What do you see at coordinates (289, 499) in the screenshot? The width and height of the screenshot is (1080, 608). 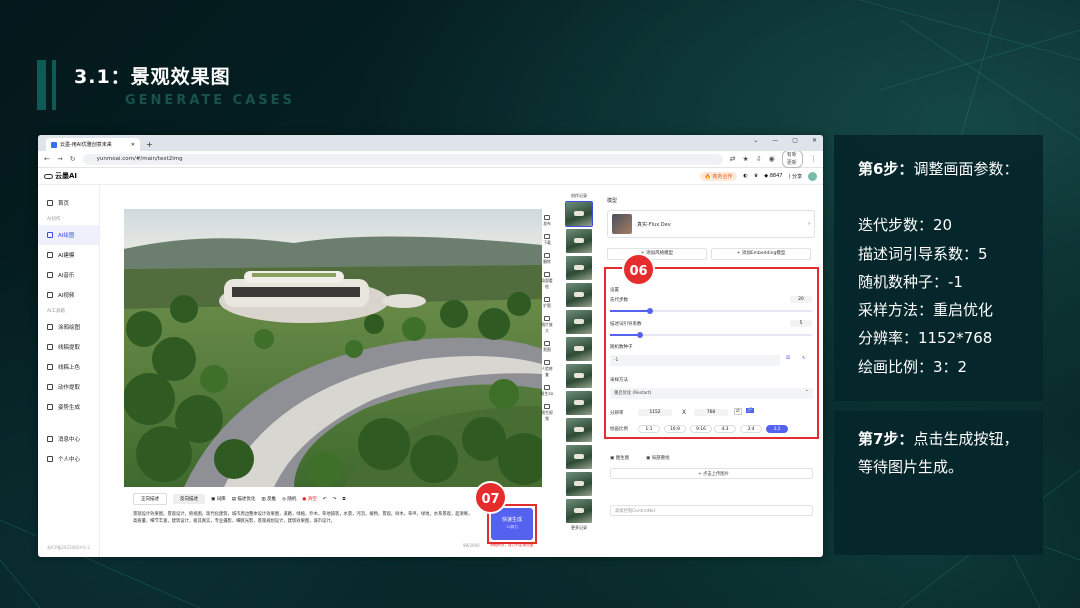 I see `random-button: ◎ 随机` at bounding box center [289, 499].